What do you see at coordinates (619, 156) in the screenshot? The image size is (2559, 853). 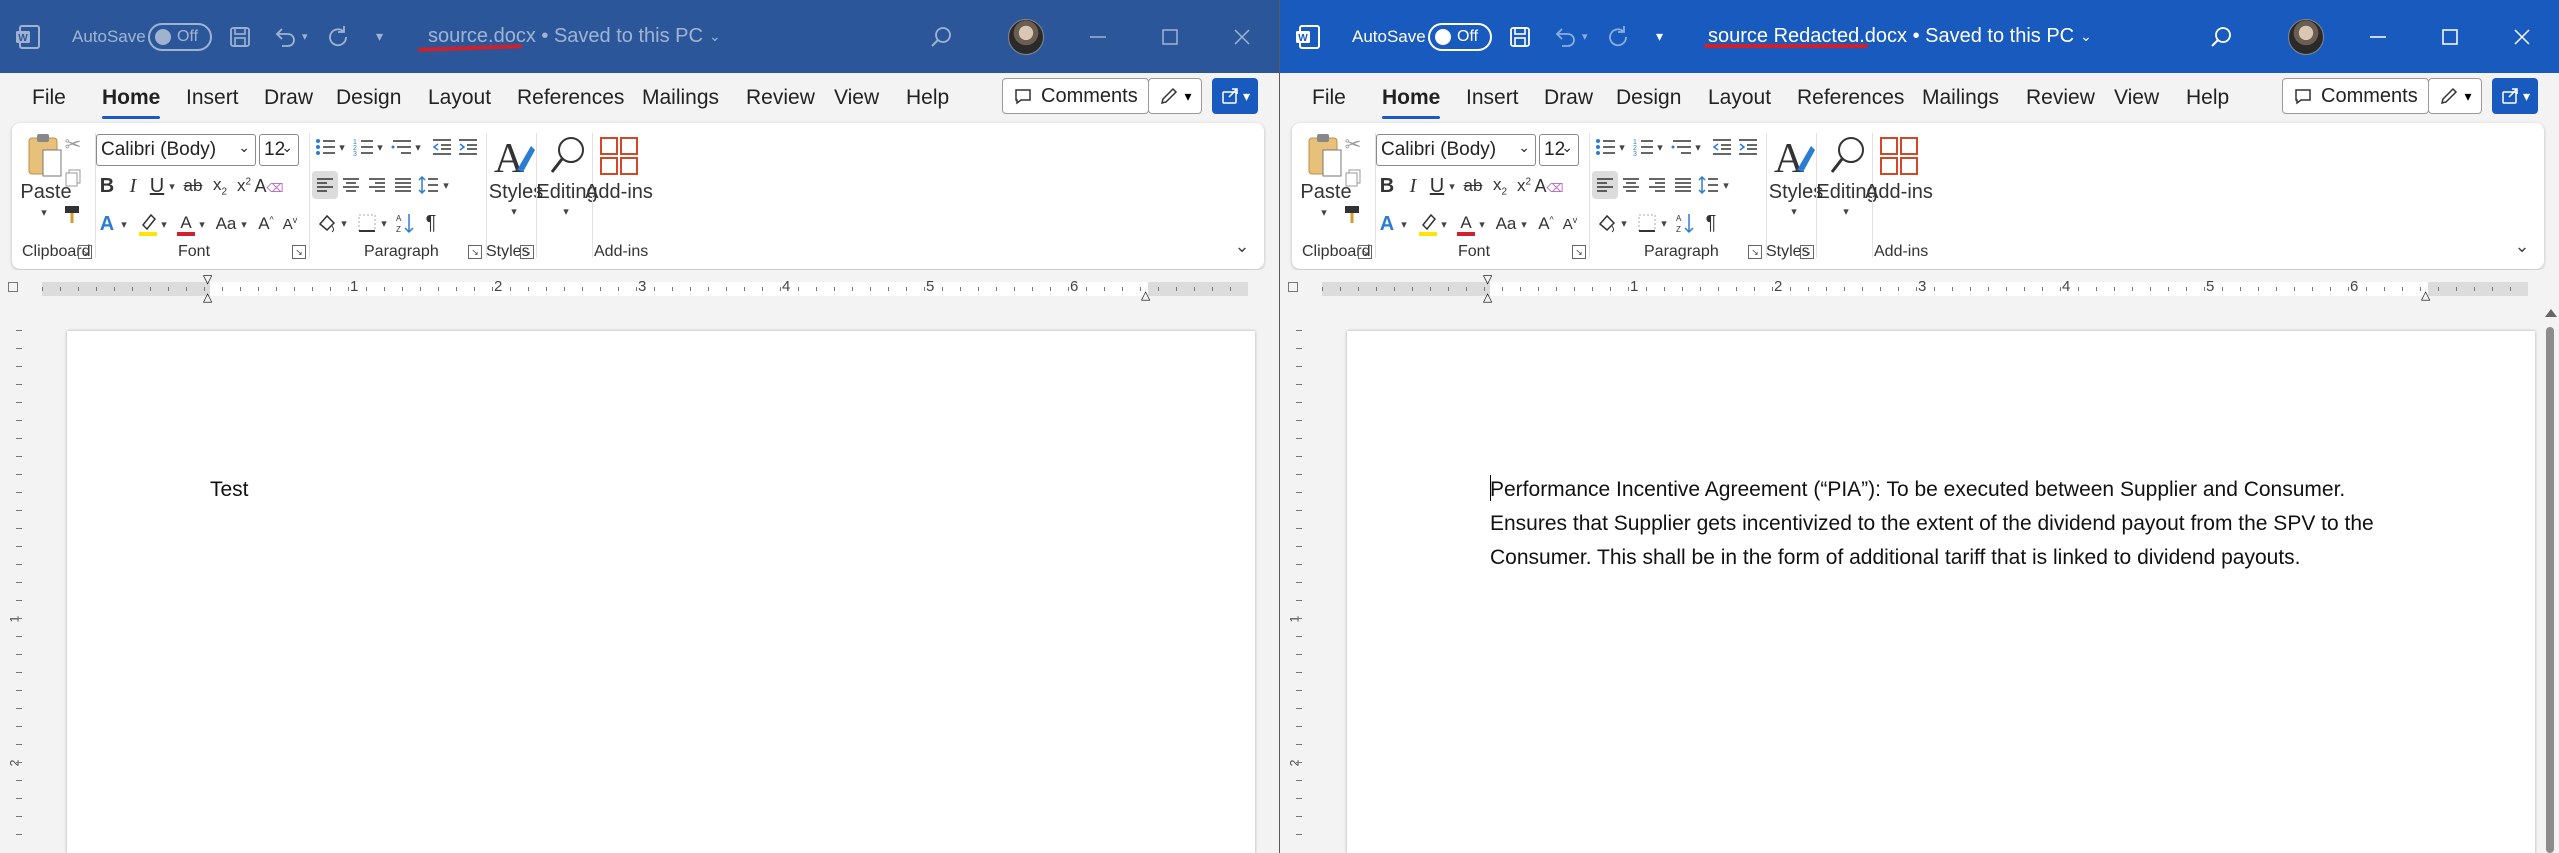 I see `addins-icon` at bounding box center [619, 156].